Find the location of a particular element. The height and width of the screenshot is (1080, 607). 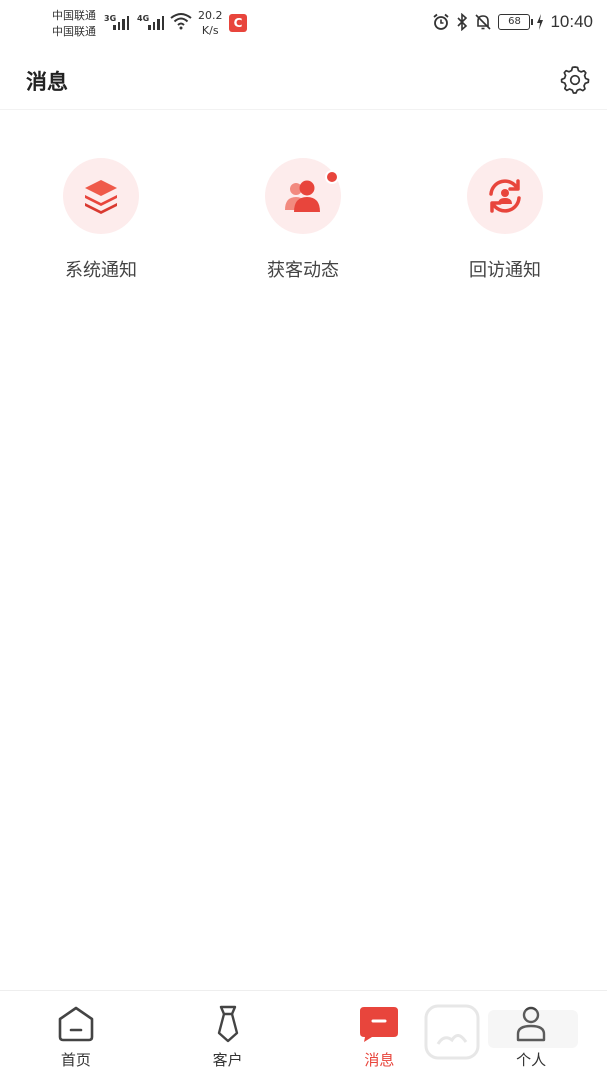

carrier-info: 中国联通 中国联通 is located at coordinates (74, 24).